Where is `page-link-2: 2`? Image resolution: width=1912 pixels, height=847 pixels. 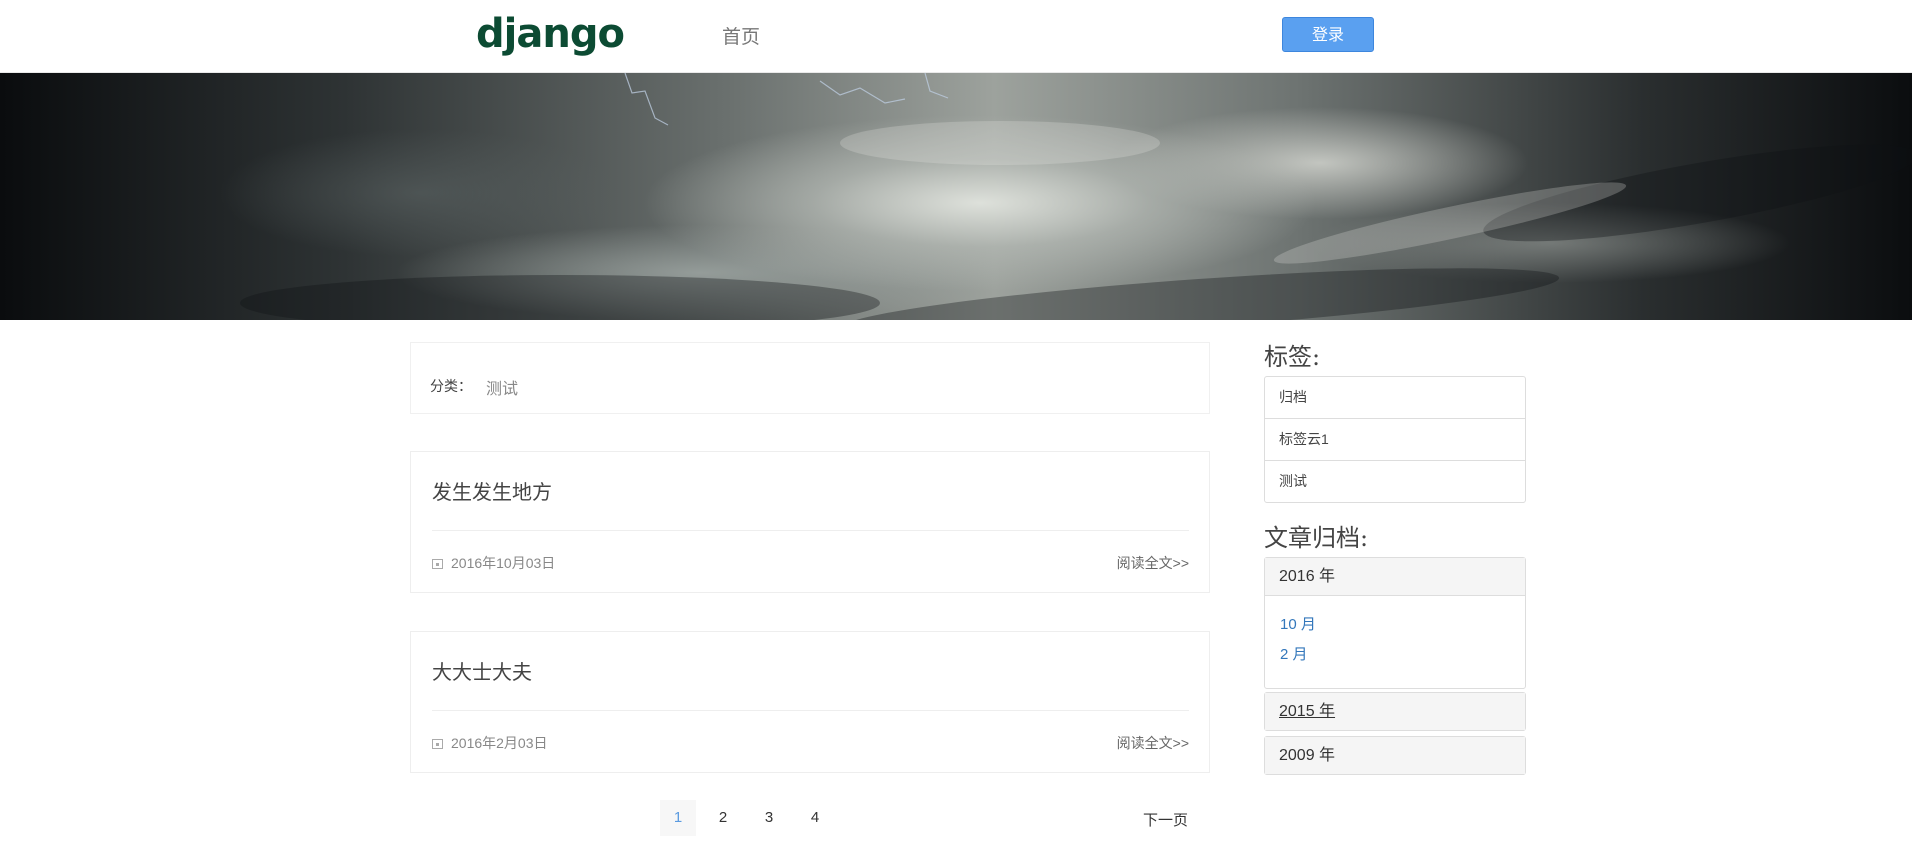 page-link-2: 2 is located at coordinates (723, 818).